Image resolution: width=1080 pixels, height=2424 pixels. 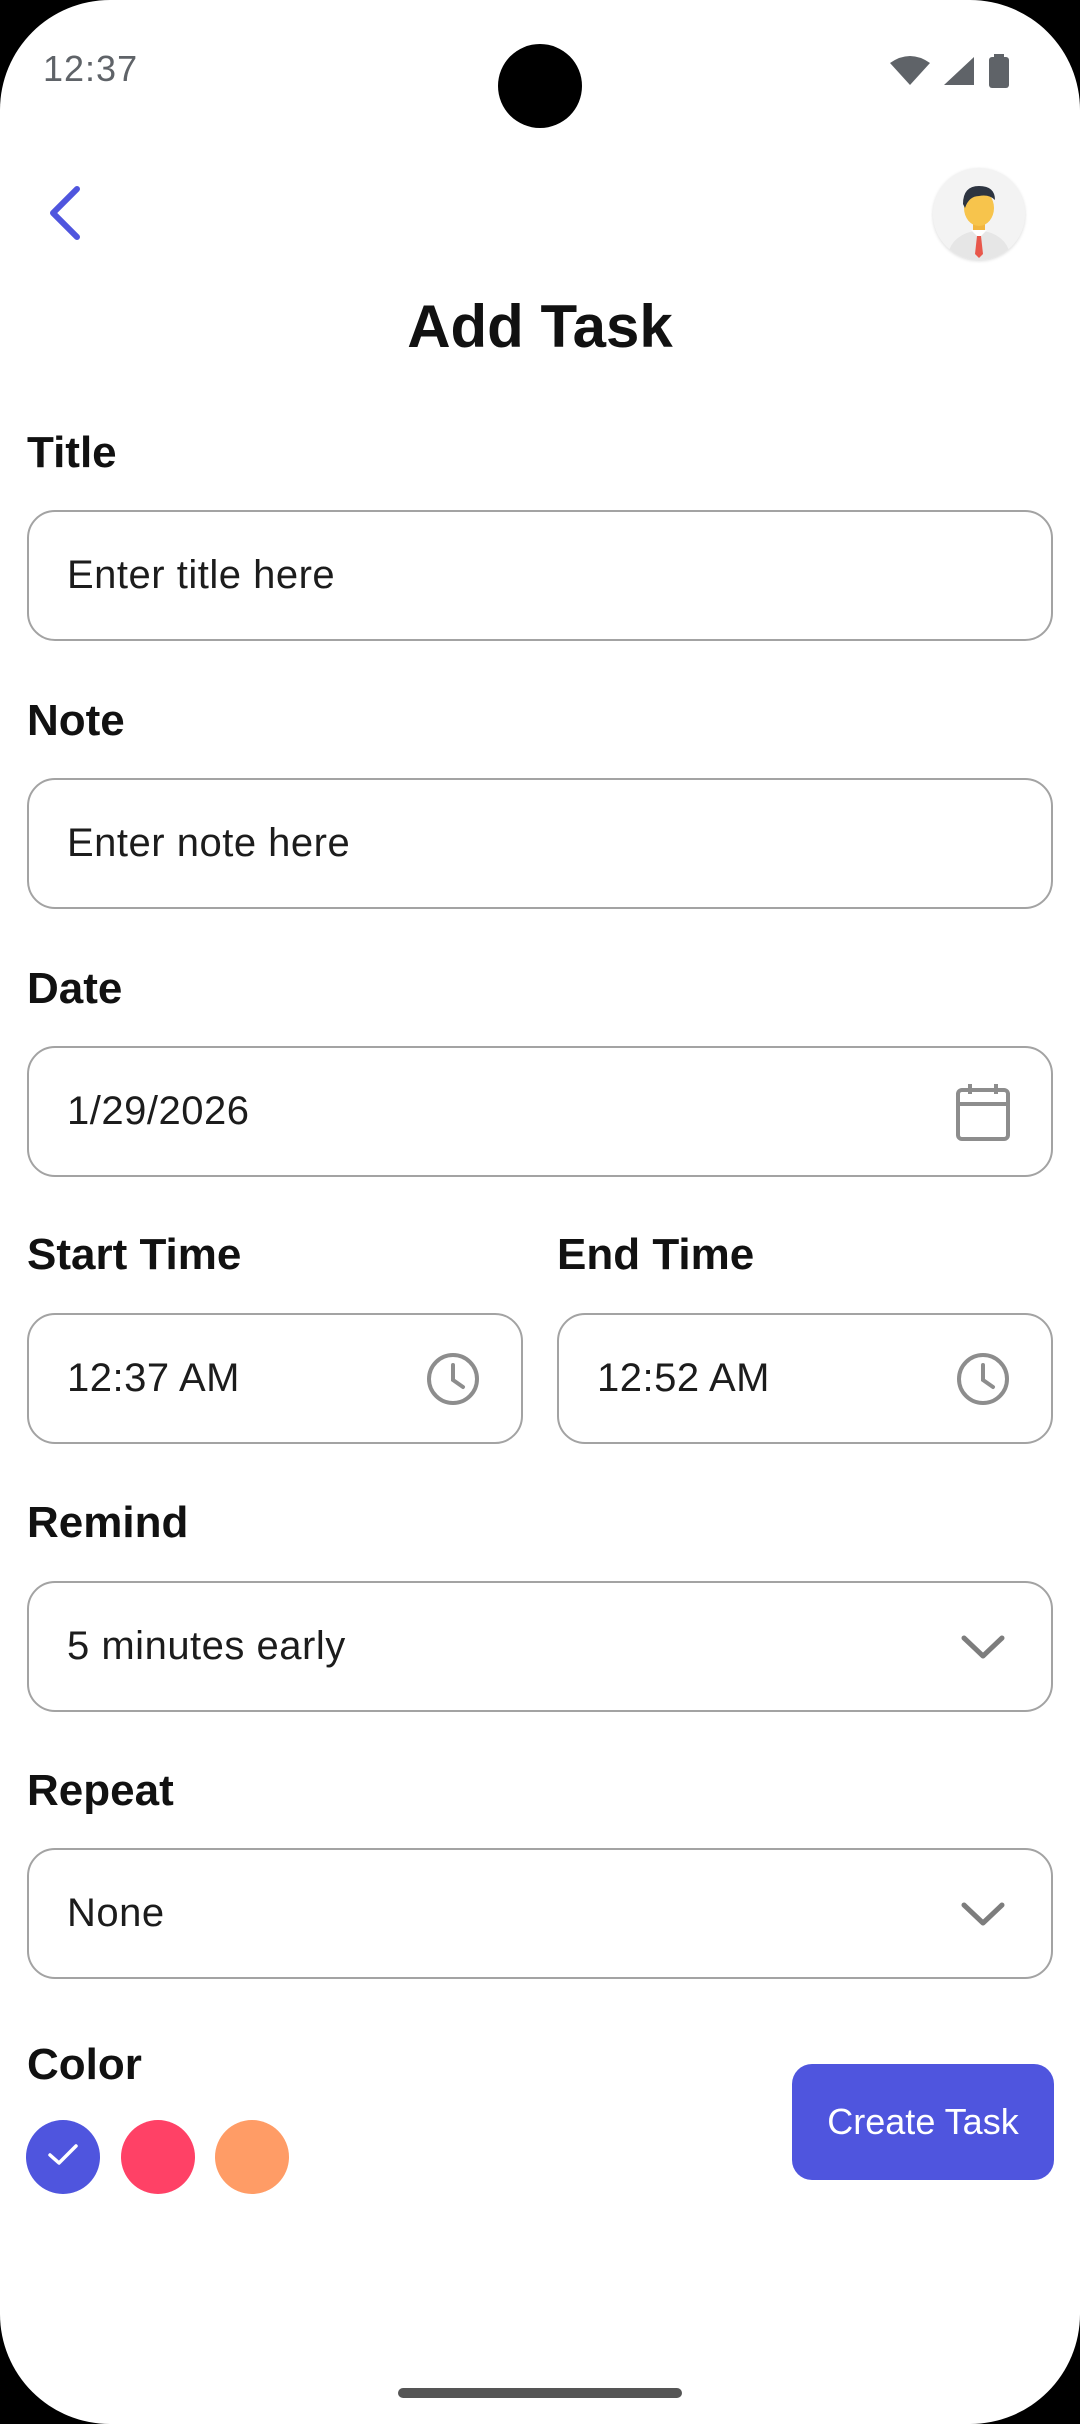 I want to click on title-placeholder: Enter title here, so click(x=201, y=575).